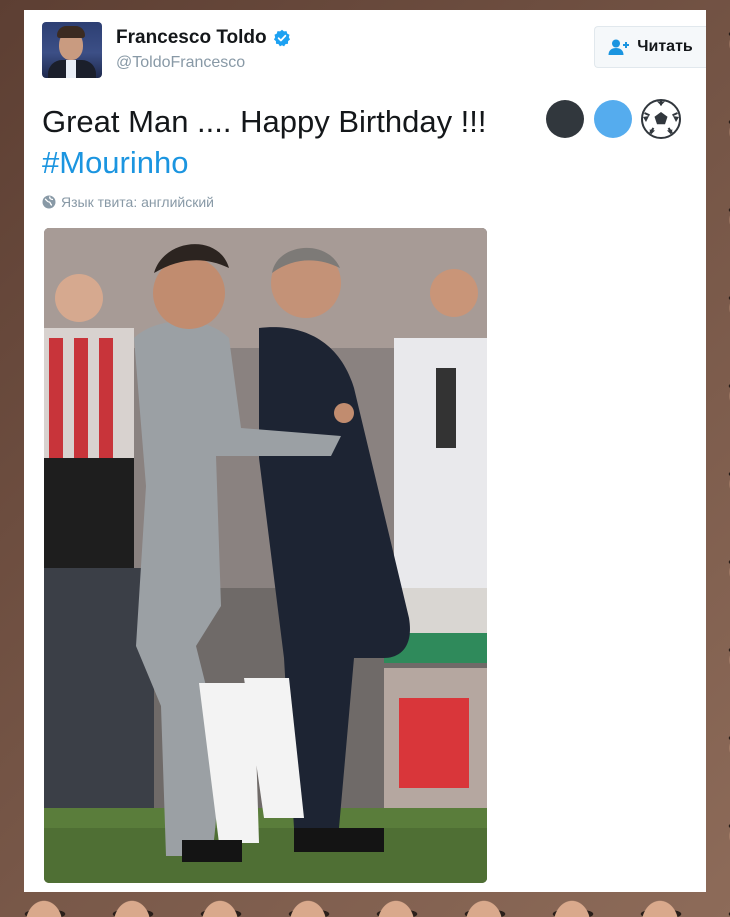  Describe the element at coordinates (264, 121) in the screenshot. I see `tweet-text: Great Man .... Happy Birthday !!!` at that location.